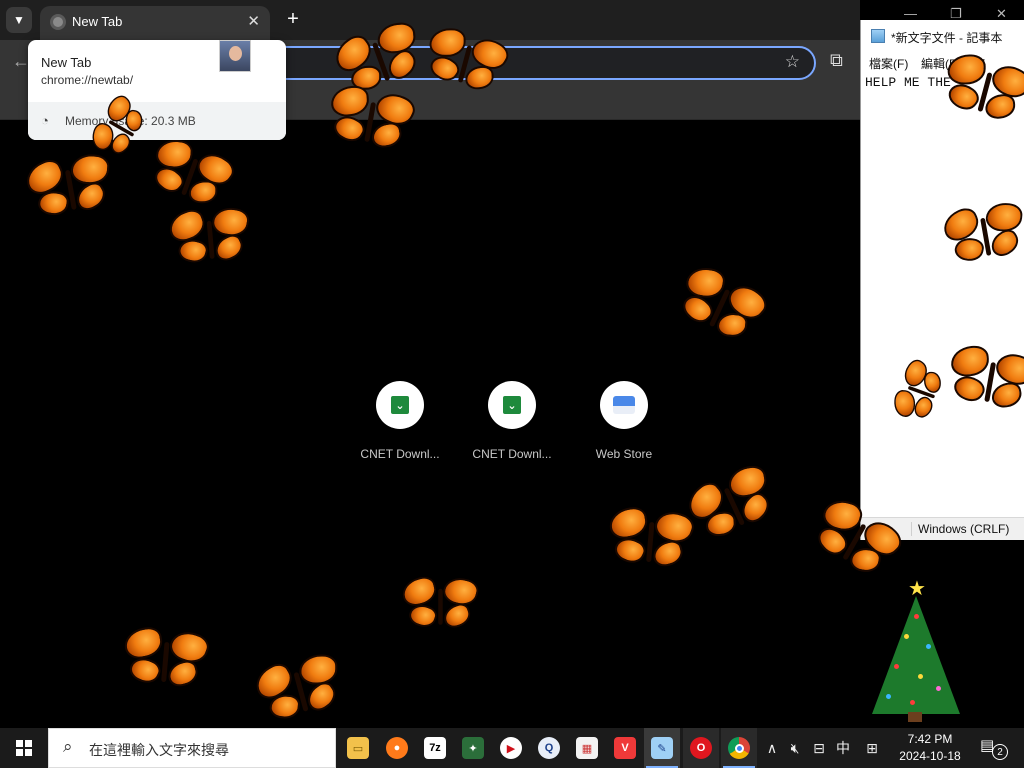  I want to click on notification-center-button: ▤ 2, so click(995, 748).